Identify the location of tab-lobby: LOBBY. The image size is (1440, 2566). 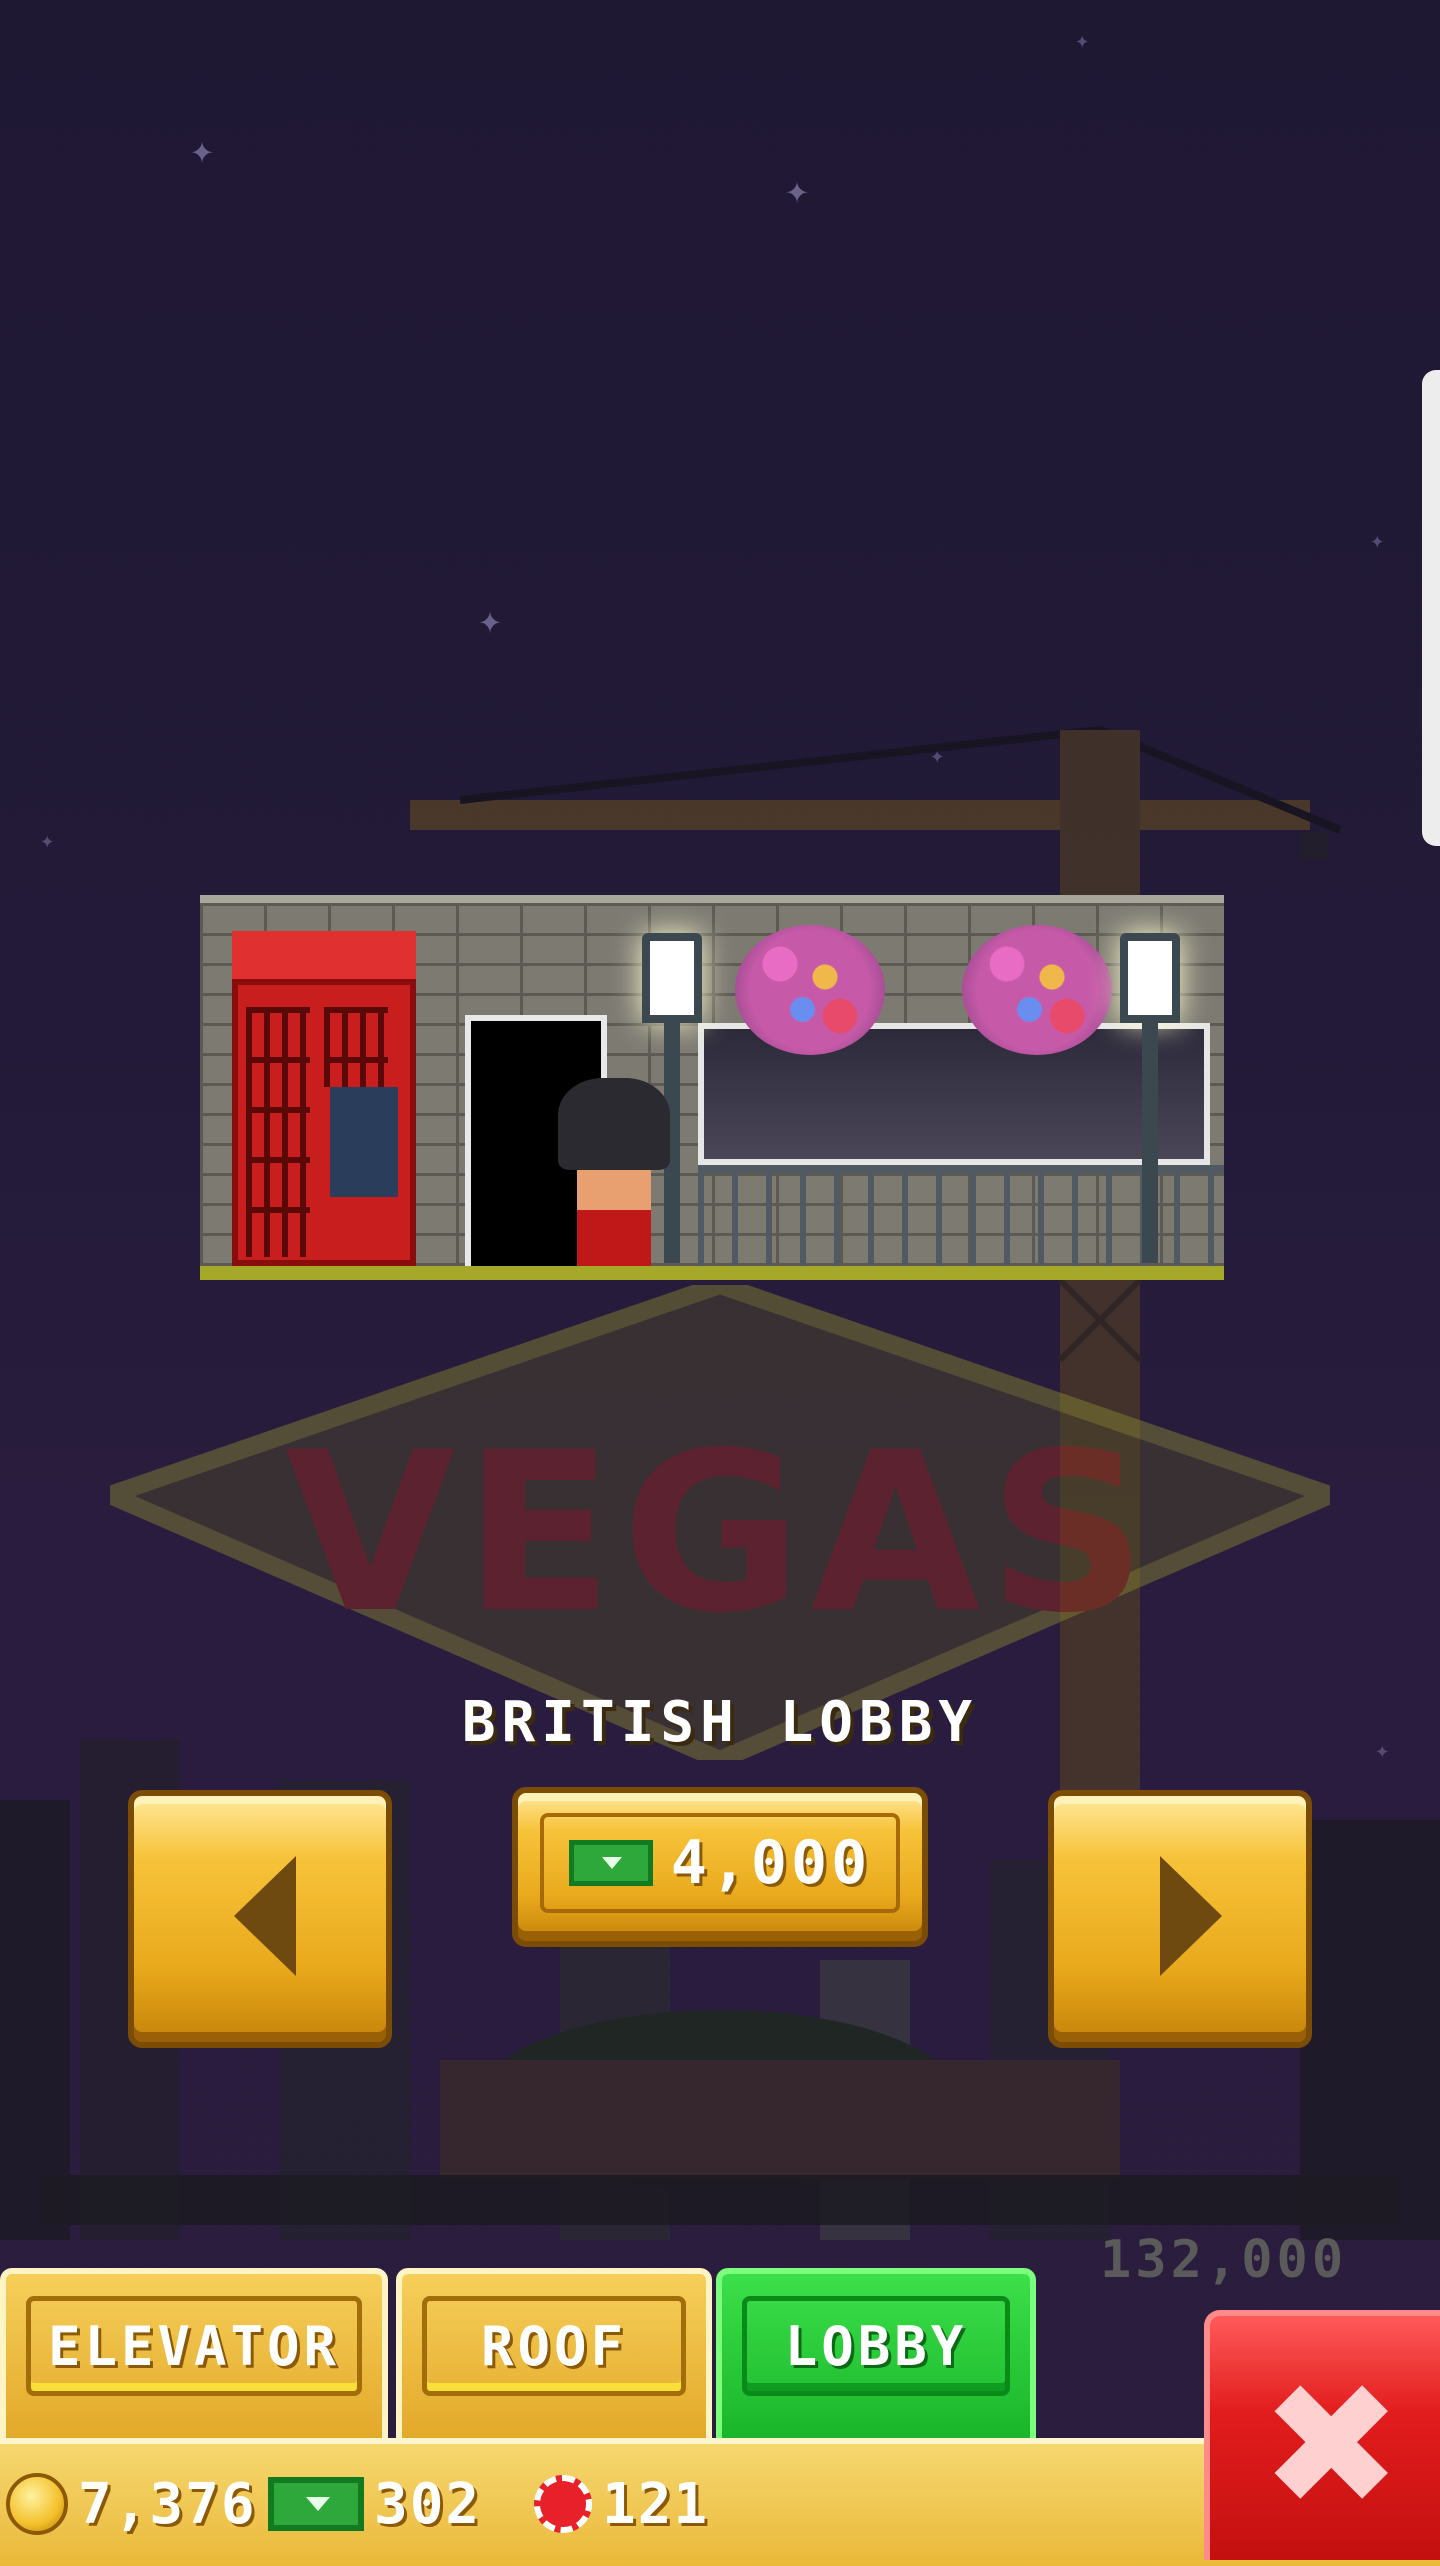
(876, 2353).